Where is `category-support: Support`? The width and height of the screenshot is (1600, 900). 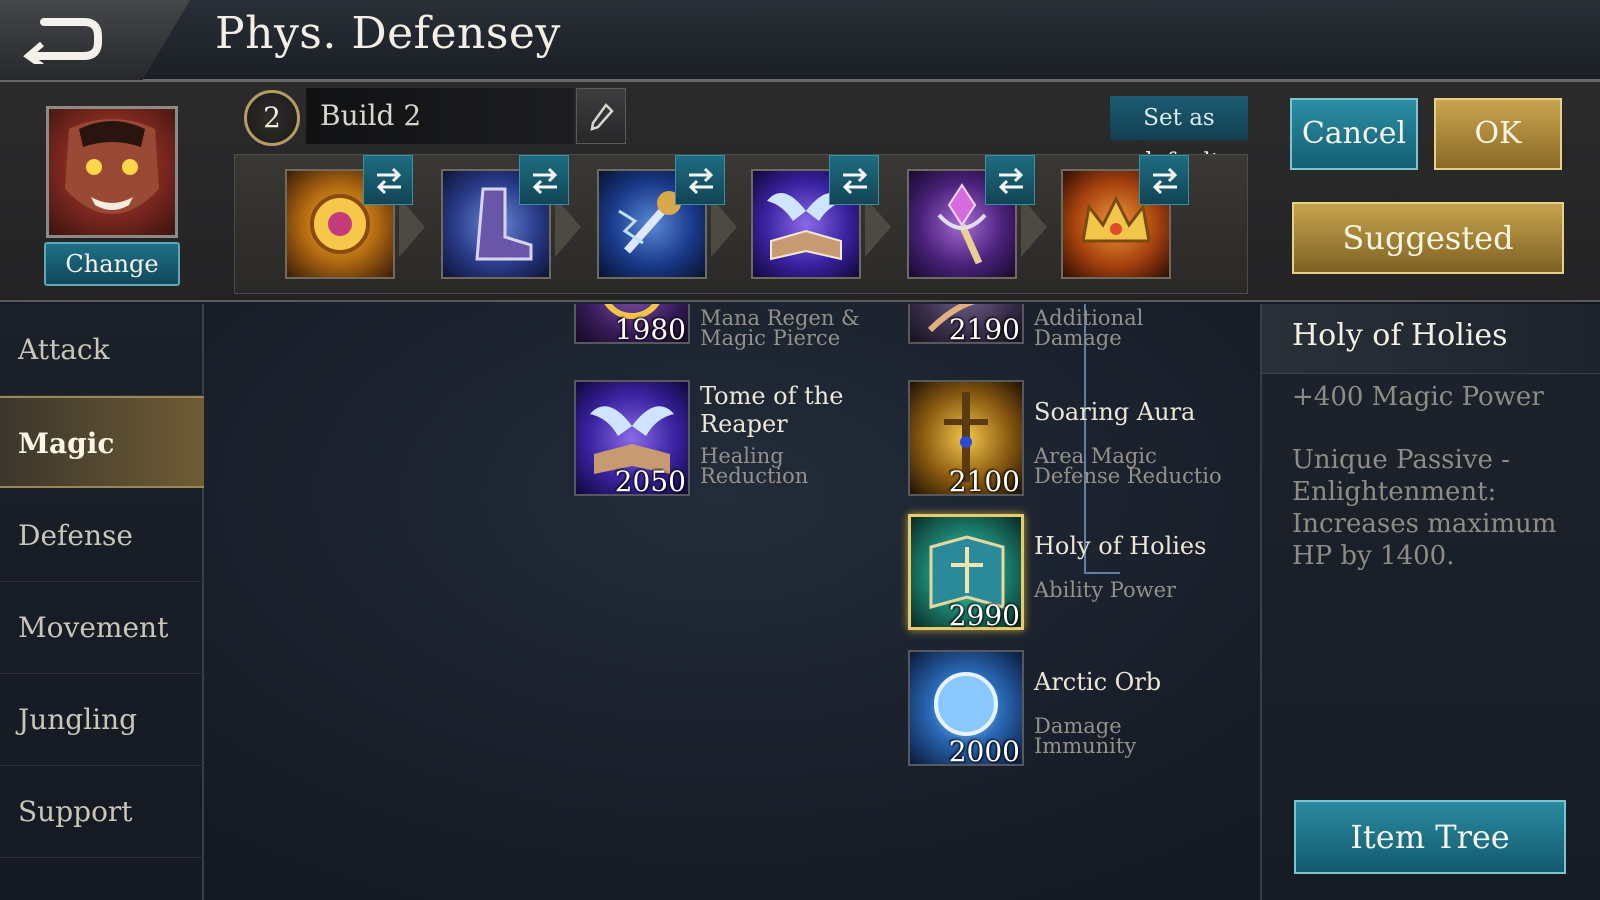 category-support: Support is located at coordinates (102, 812).